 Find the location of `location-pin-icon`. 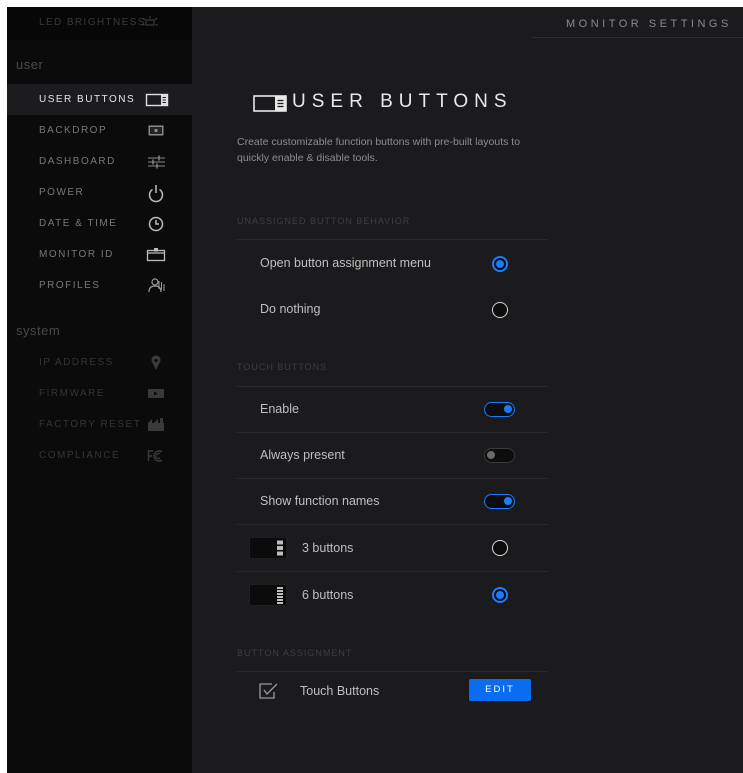

location-pin-icon is located at coordinates (157, 363).